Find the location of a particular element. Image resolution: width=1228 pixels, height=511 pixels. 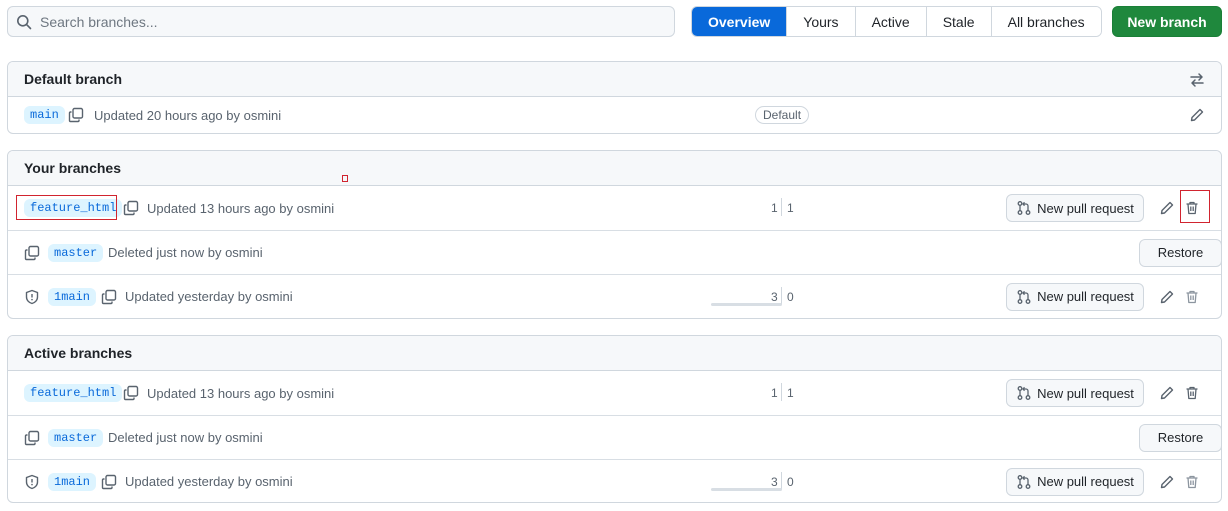

arrow-switch-icon is located at coordinates (1197, 80).